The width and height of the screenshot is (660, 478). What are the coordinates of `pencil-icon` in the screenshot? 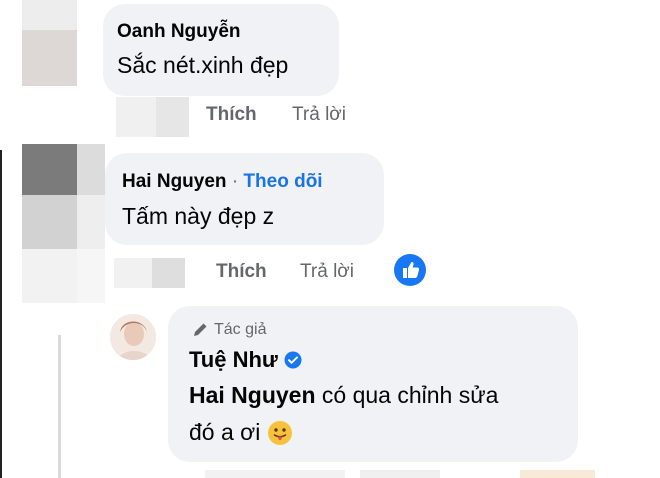 It's located at (200, 329).